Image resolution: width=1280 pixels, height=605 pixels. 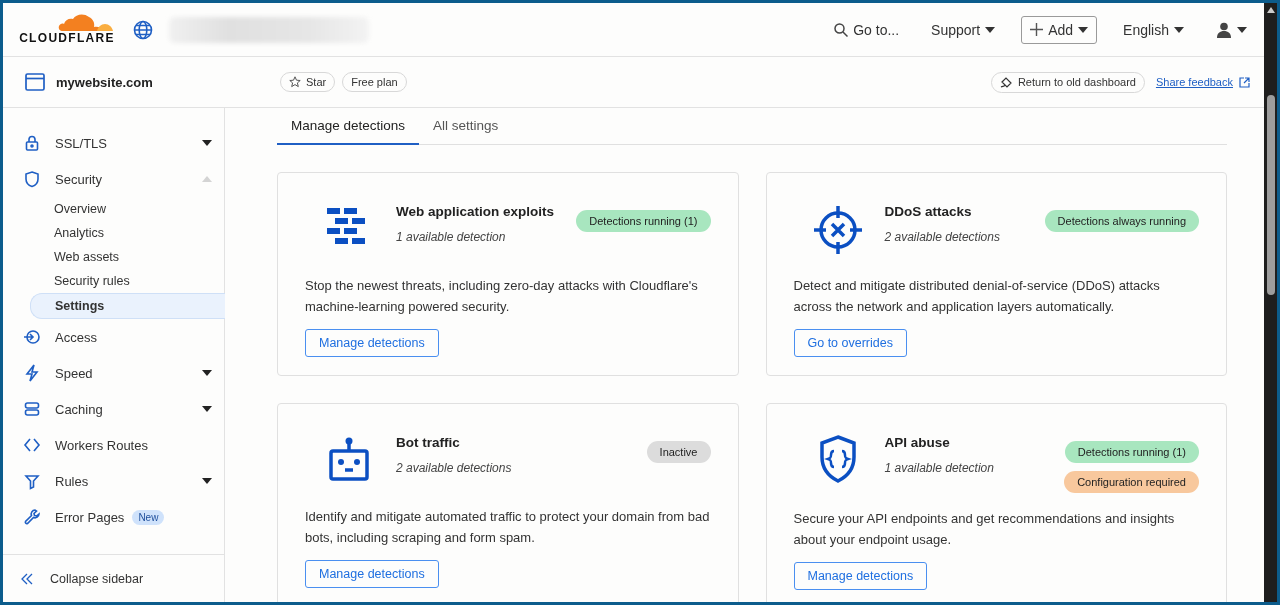 I want to click on tab: All settings, so click(x=466, y=126).